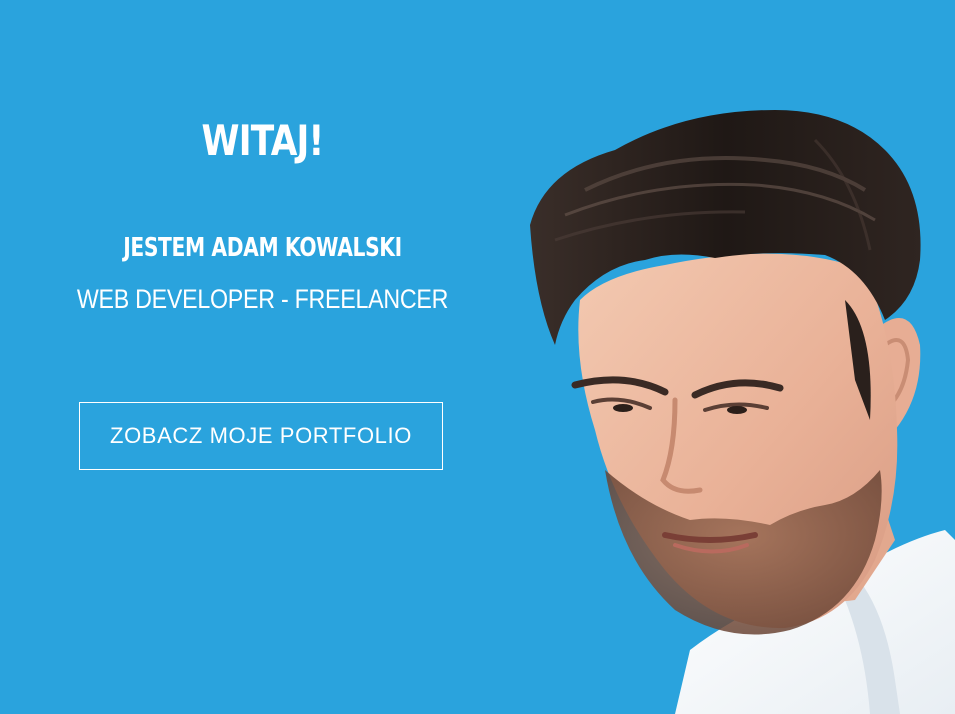 This screenshot has width=955, height=714. I want to click on role-subtitle: WEB DEVELOPER - FREELANCER, so click(262, 299).